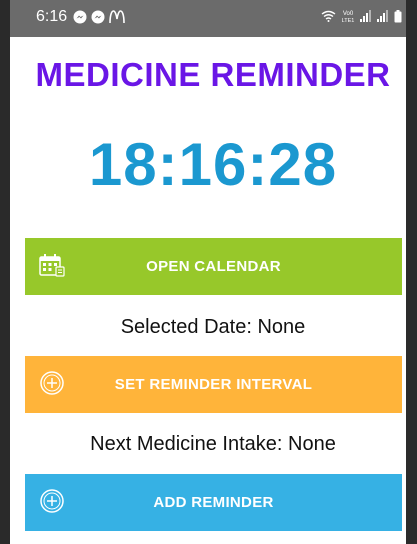 The height and width of the screenshot is (544, 417). I want to click on set-reminder-interval-button: SET REMINDER INTERVAL, so click(213, 384).